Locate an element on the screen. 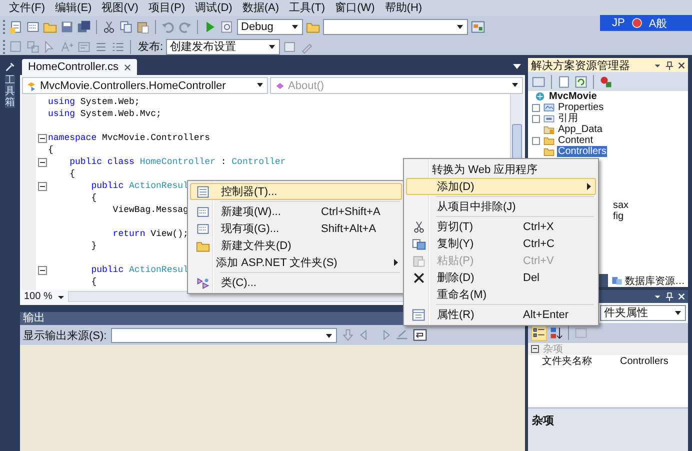  menu-item: 现有项(G)... Shift+Alt+A is located at coordinates (296, 228).